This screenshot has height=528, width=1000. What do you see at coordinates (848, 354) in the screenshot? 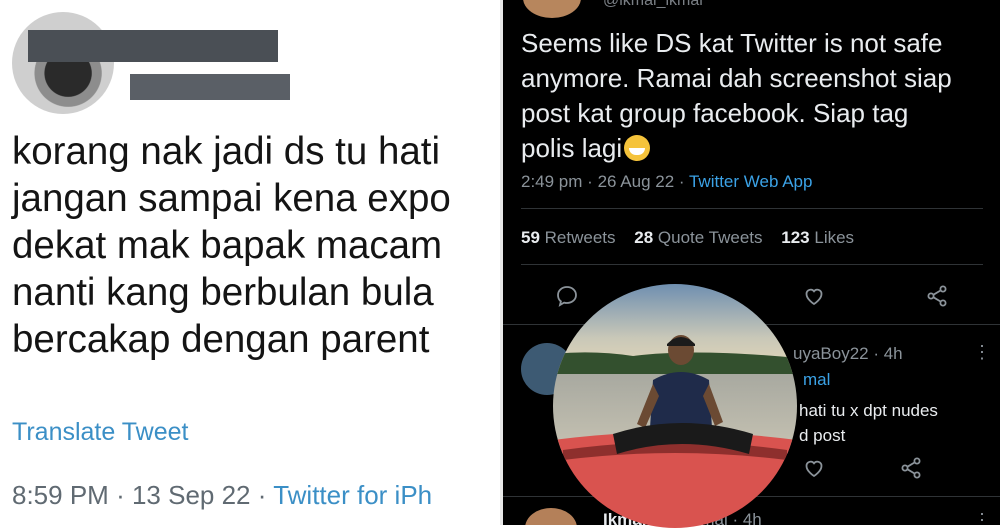
I see `reply-author: uyaBoy22 · 4h` at bounding box center [848, 354].